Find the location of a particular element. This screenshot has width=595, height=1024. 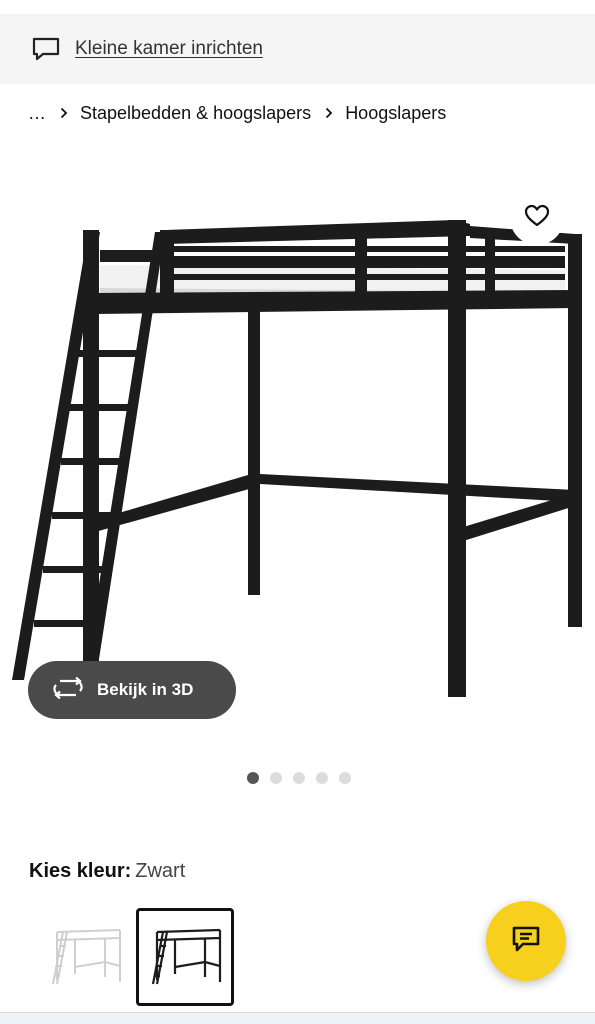

color-selector-label: Kies kleur: Zwart is located at coordinates (107, 871).